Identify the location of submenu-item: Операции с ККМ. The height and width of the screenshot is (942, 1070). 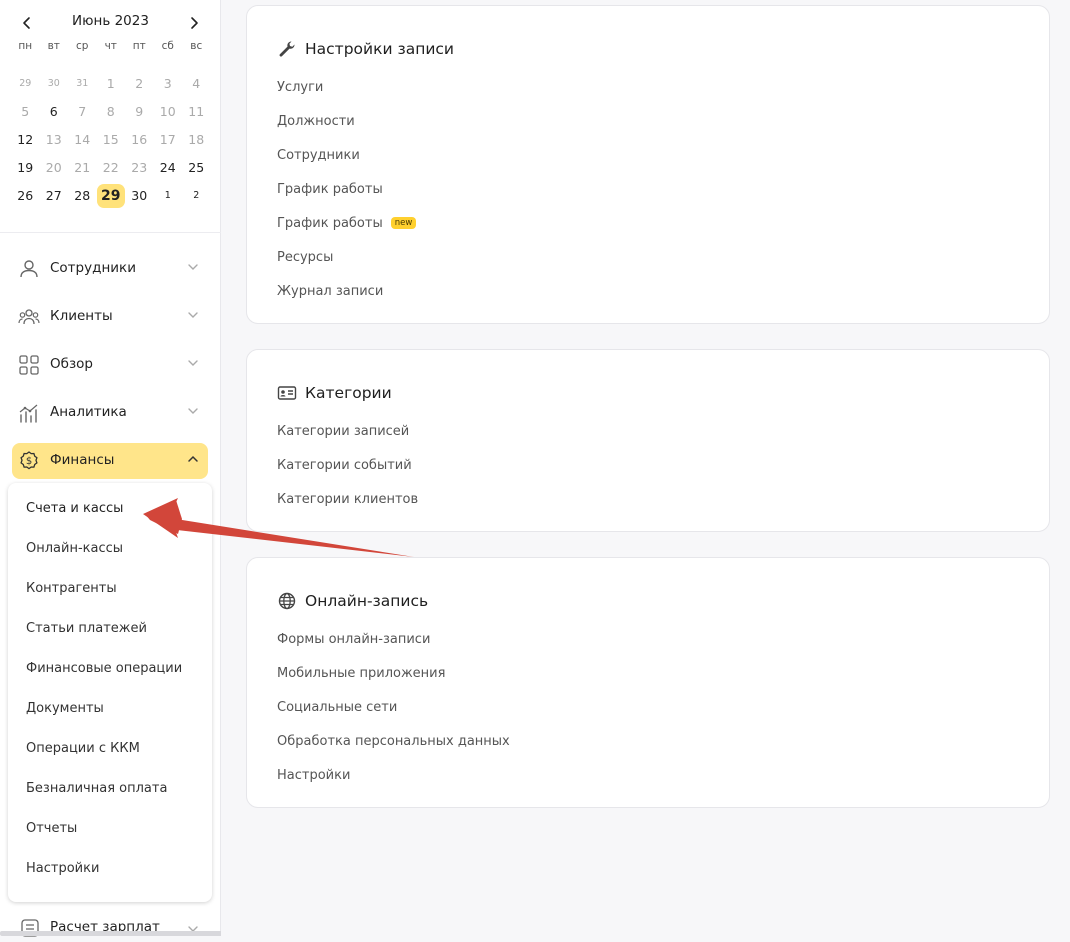
(83, 748).